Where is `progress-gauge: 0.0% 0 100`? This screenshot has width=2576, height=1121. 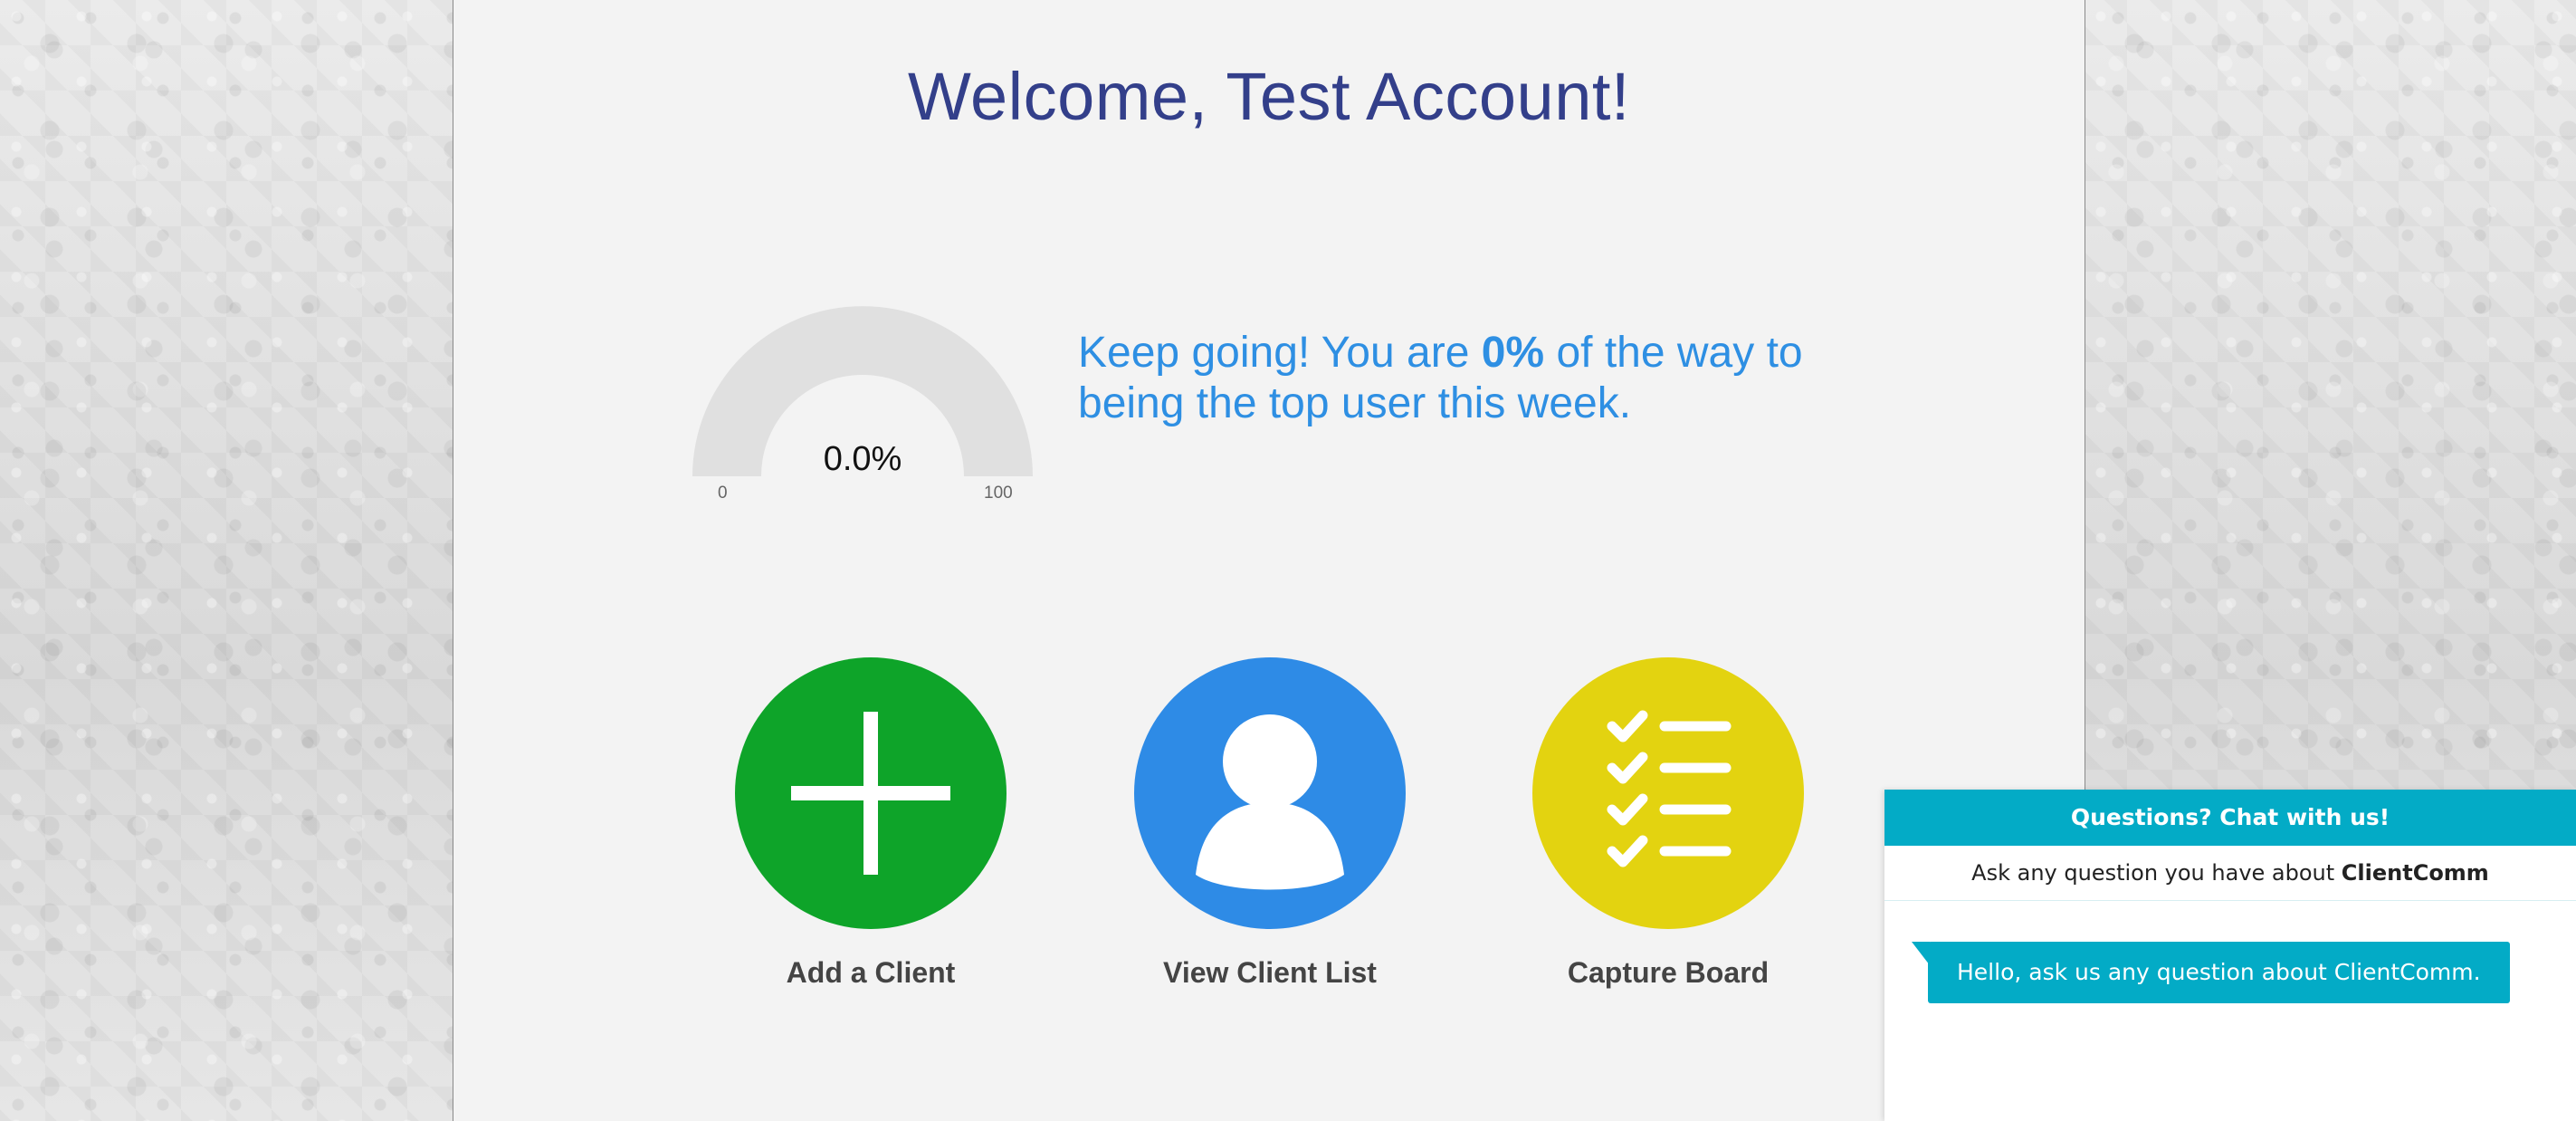 progress-gauge: 0.0% 0 100 is located at coordinates (863, 408).